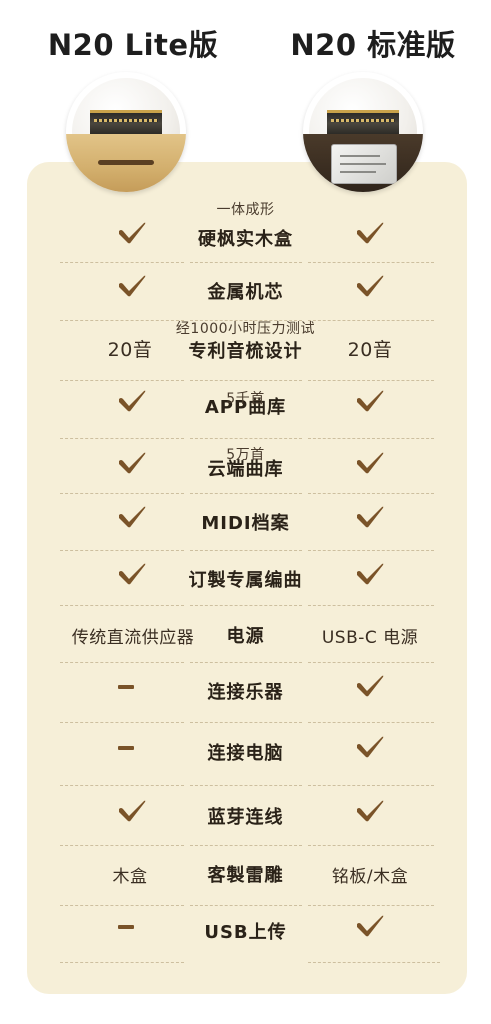 The height and width of the screenshot is (1024, 491). Describe the element at coordinates (245, 817) in the screenshot. I see `feature-label: 蓝芽连线` at that location.